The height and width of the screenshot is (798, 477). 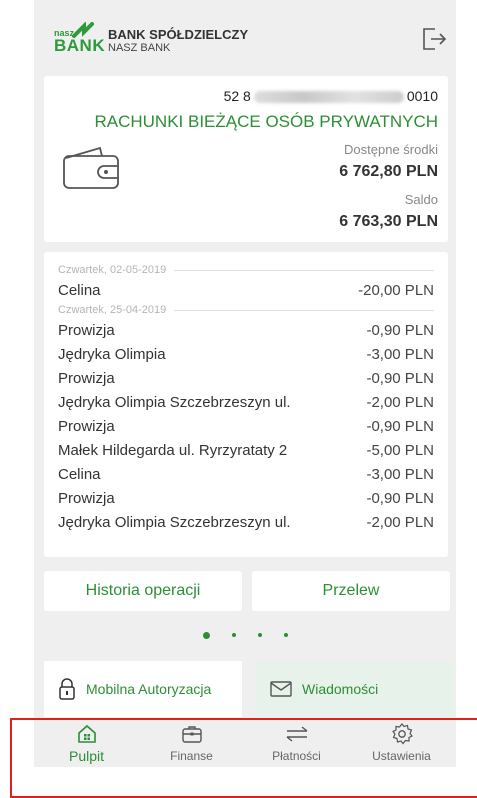 I want to click on account-number-prefix: 52 8, so click(x=237, y=96).